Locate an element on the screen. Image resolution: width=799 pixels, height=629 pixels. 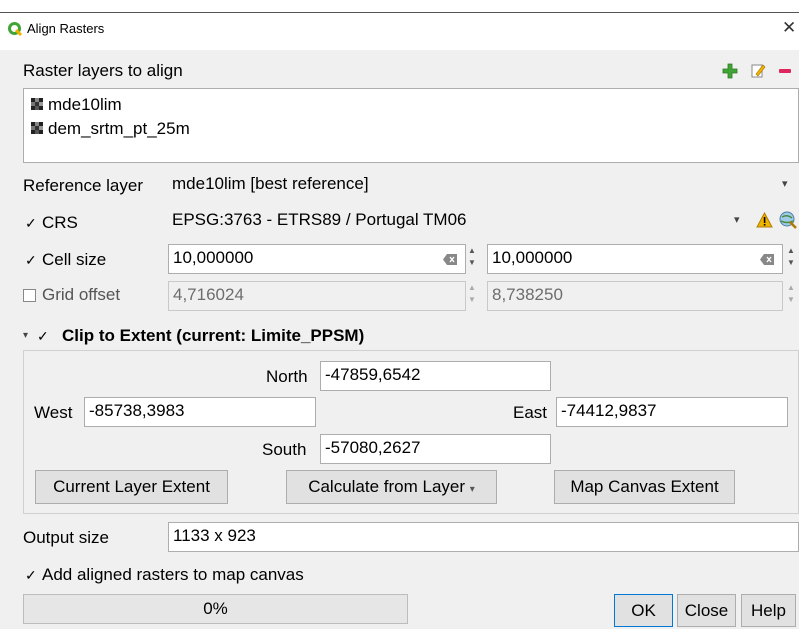
output-size-field: 1133 x 923 is located at coordinates (483, 537).